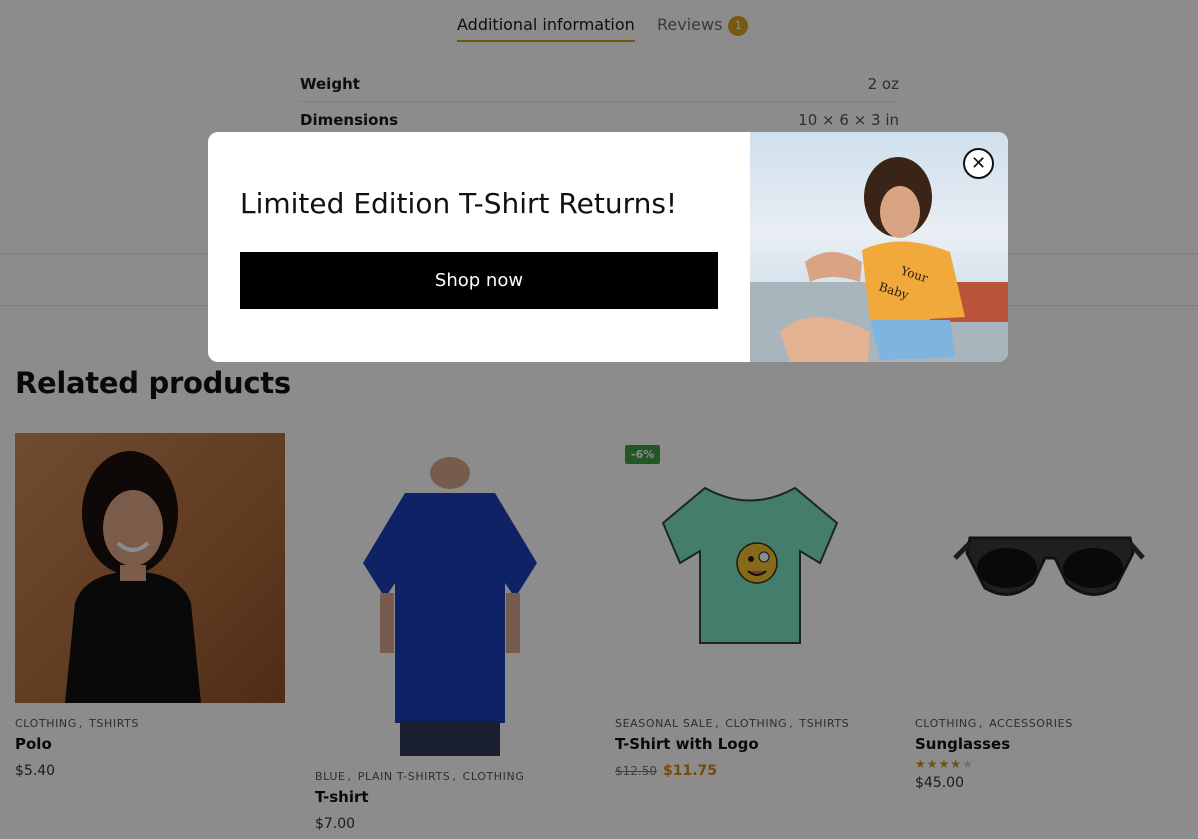  What do you see at coordinates (879, 247) in the screenshot?
I see `modal-image: Your Baby ✕` at bounding box center [879, 247].